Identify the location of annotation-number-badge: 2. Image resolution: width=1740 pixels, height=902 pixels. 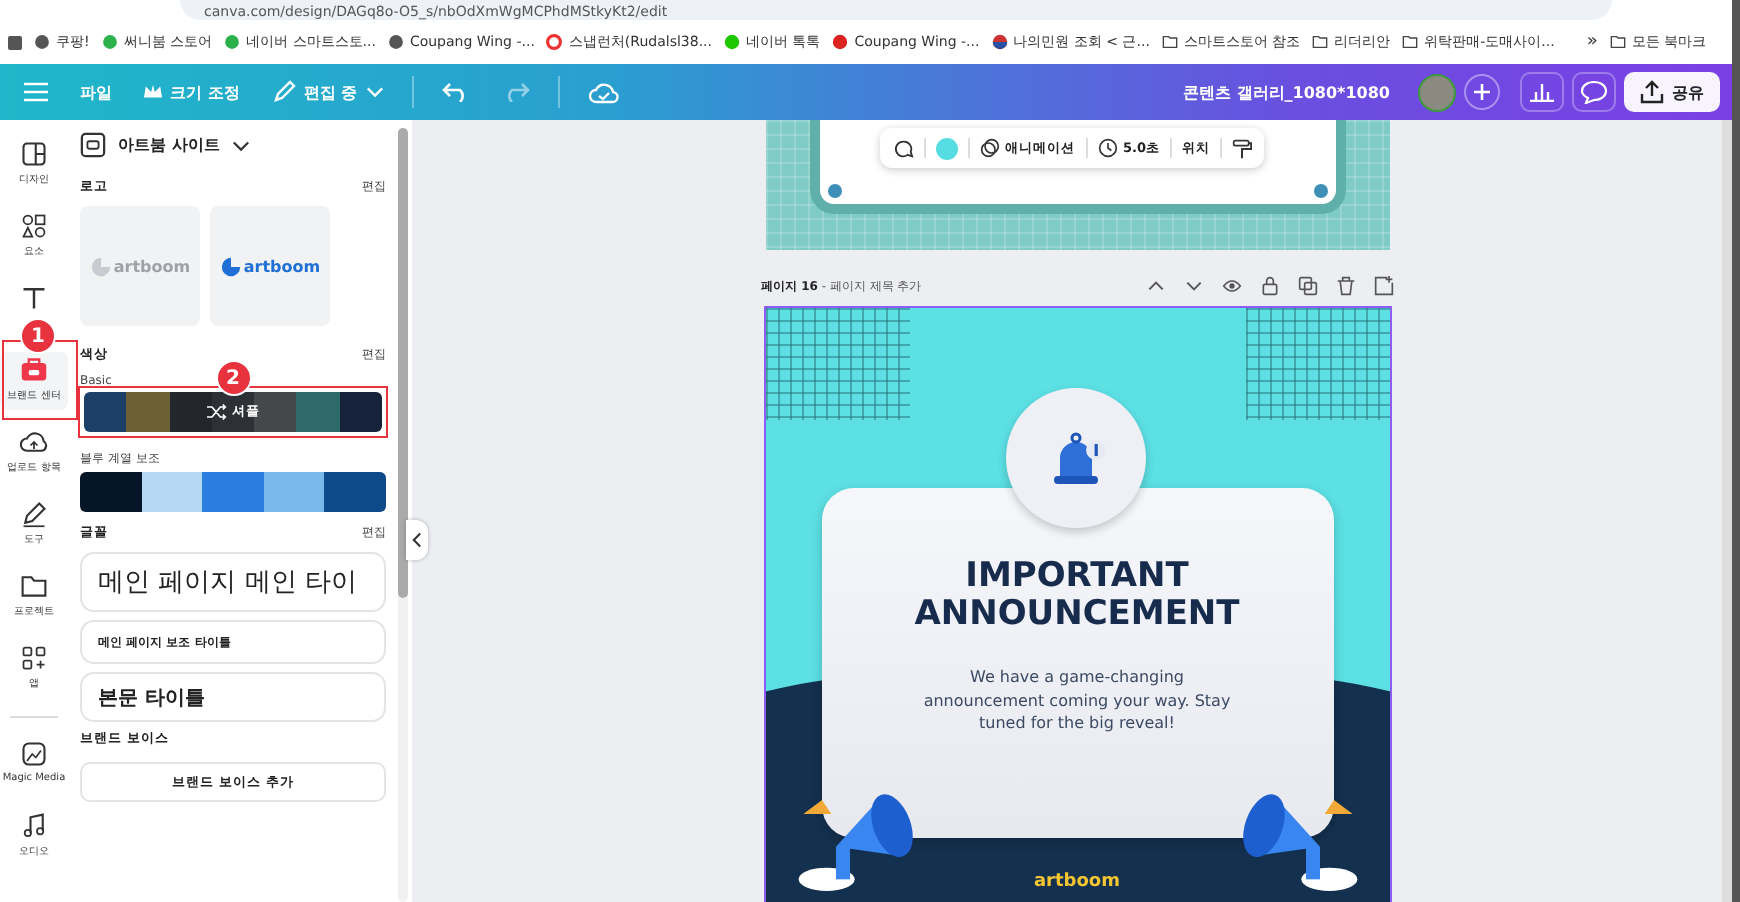
(233, 378).